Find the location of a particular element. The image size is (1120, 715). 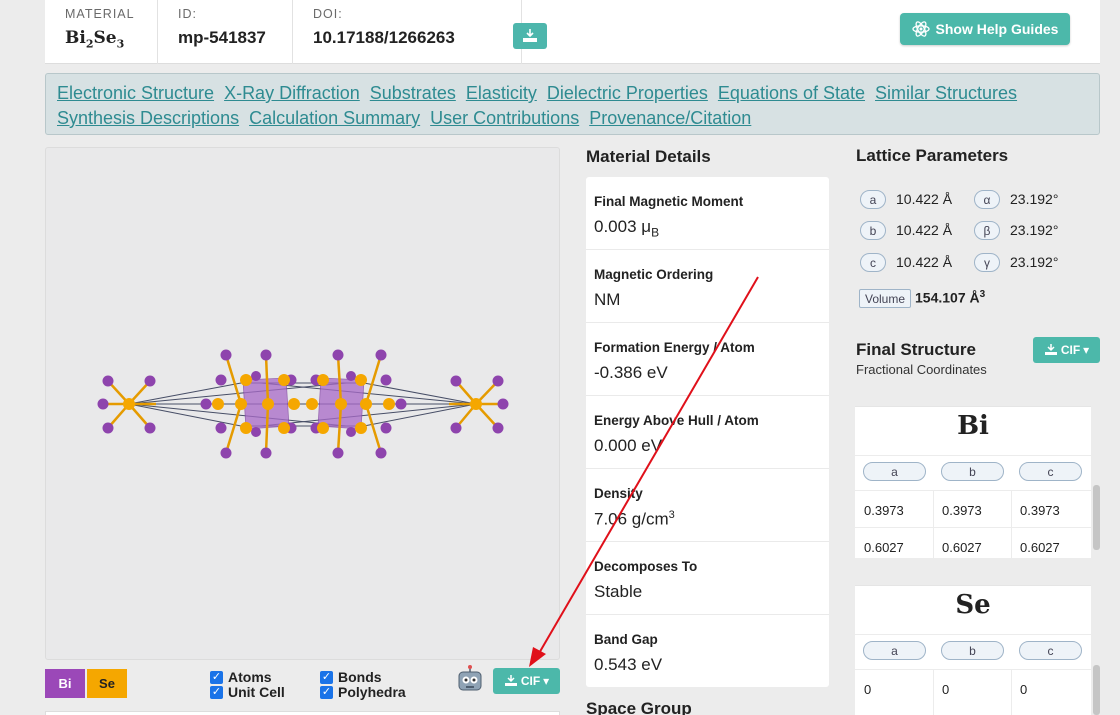

atoms-checkbox: ✓ Atoms is located at coordinates (241, 677).